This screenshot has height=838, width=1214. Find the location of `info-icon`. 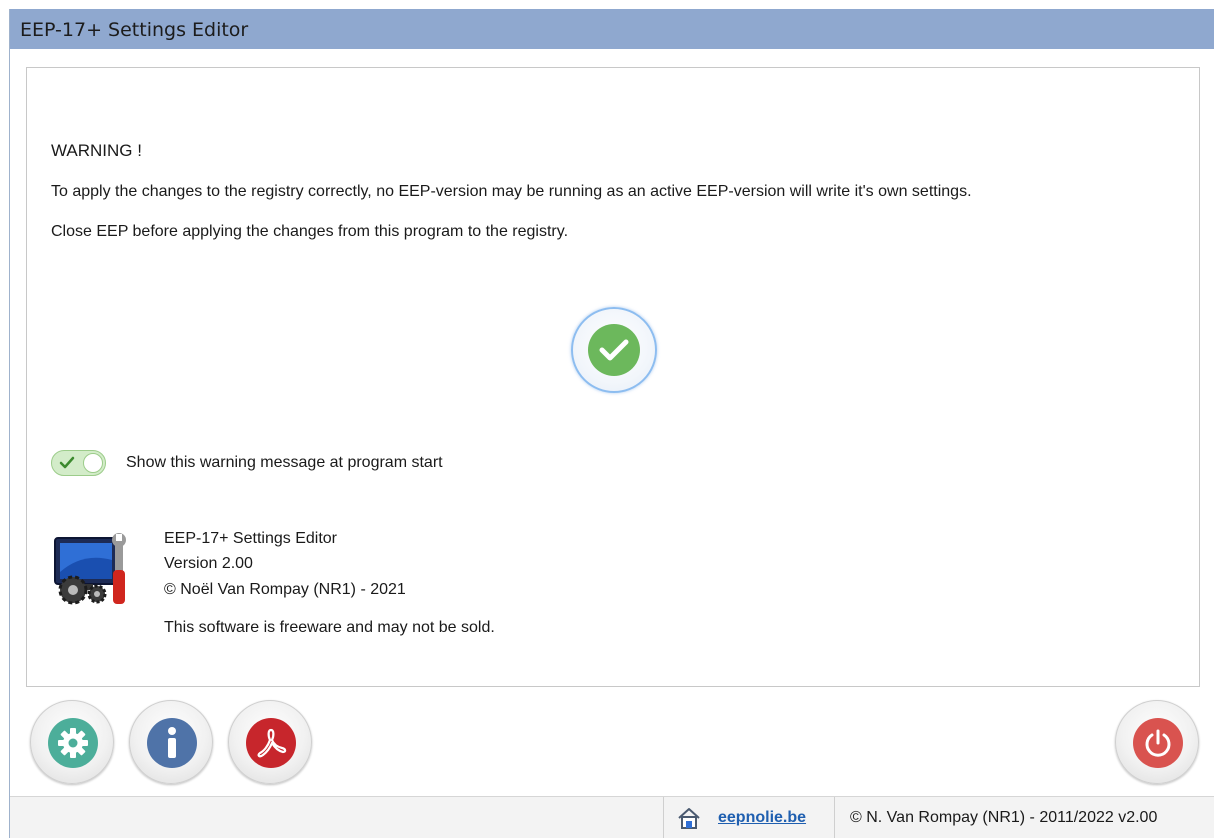

info-icon is located at coordinates (172, 743).